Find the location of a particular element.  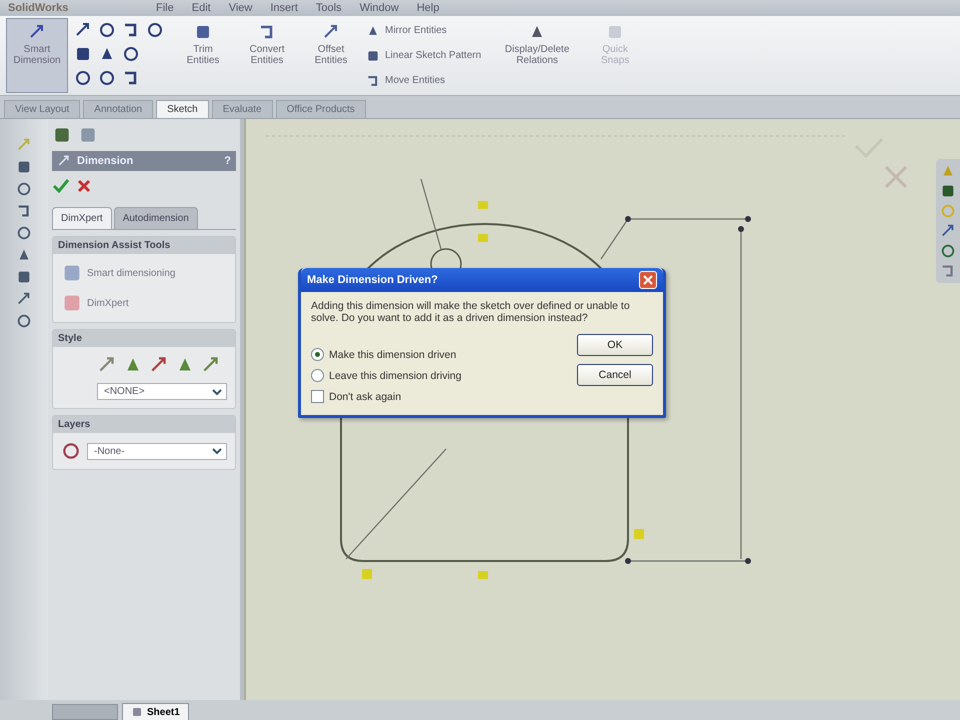

checkbox-option: Don't ask again is located at coordinates (386, 396).